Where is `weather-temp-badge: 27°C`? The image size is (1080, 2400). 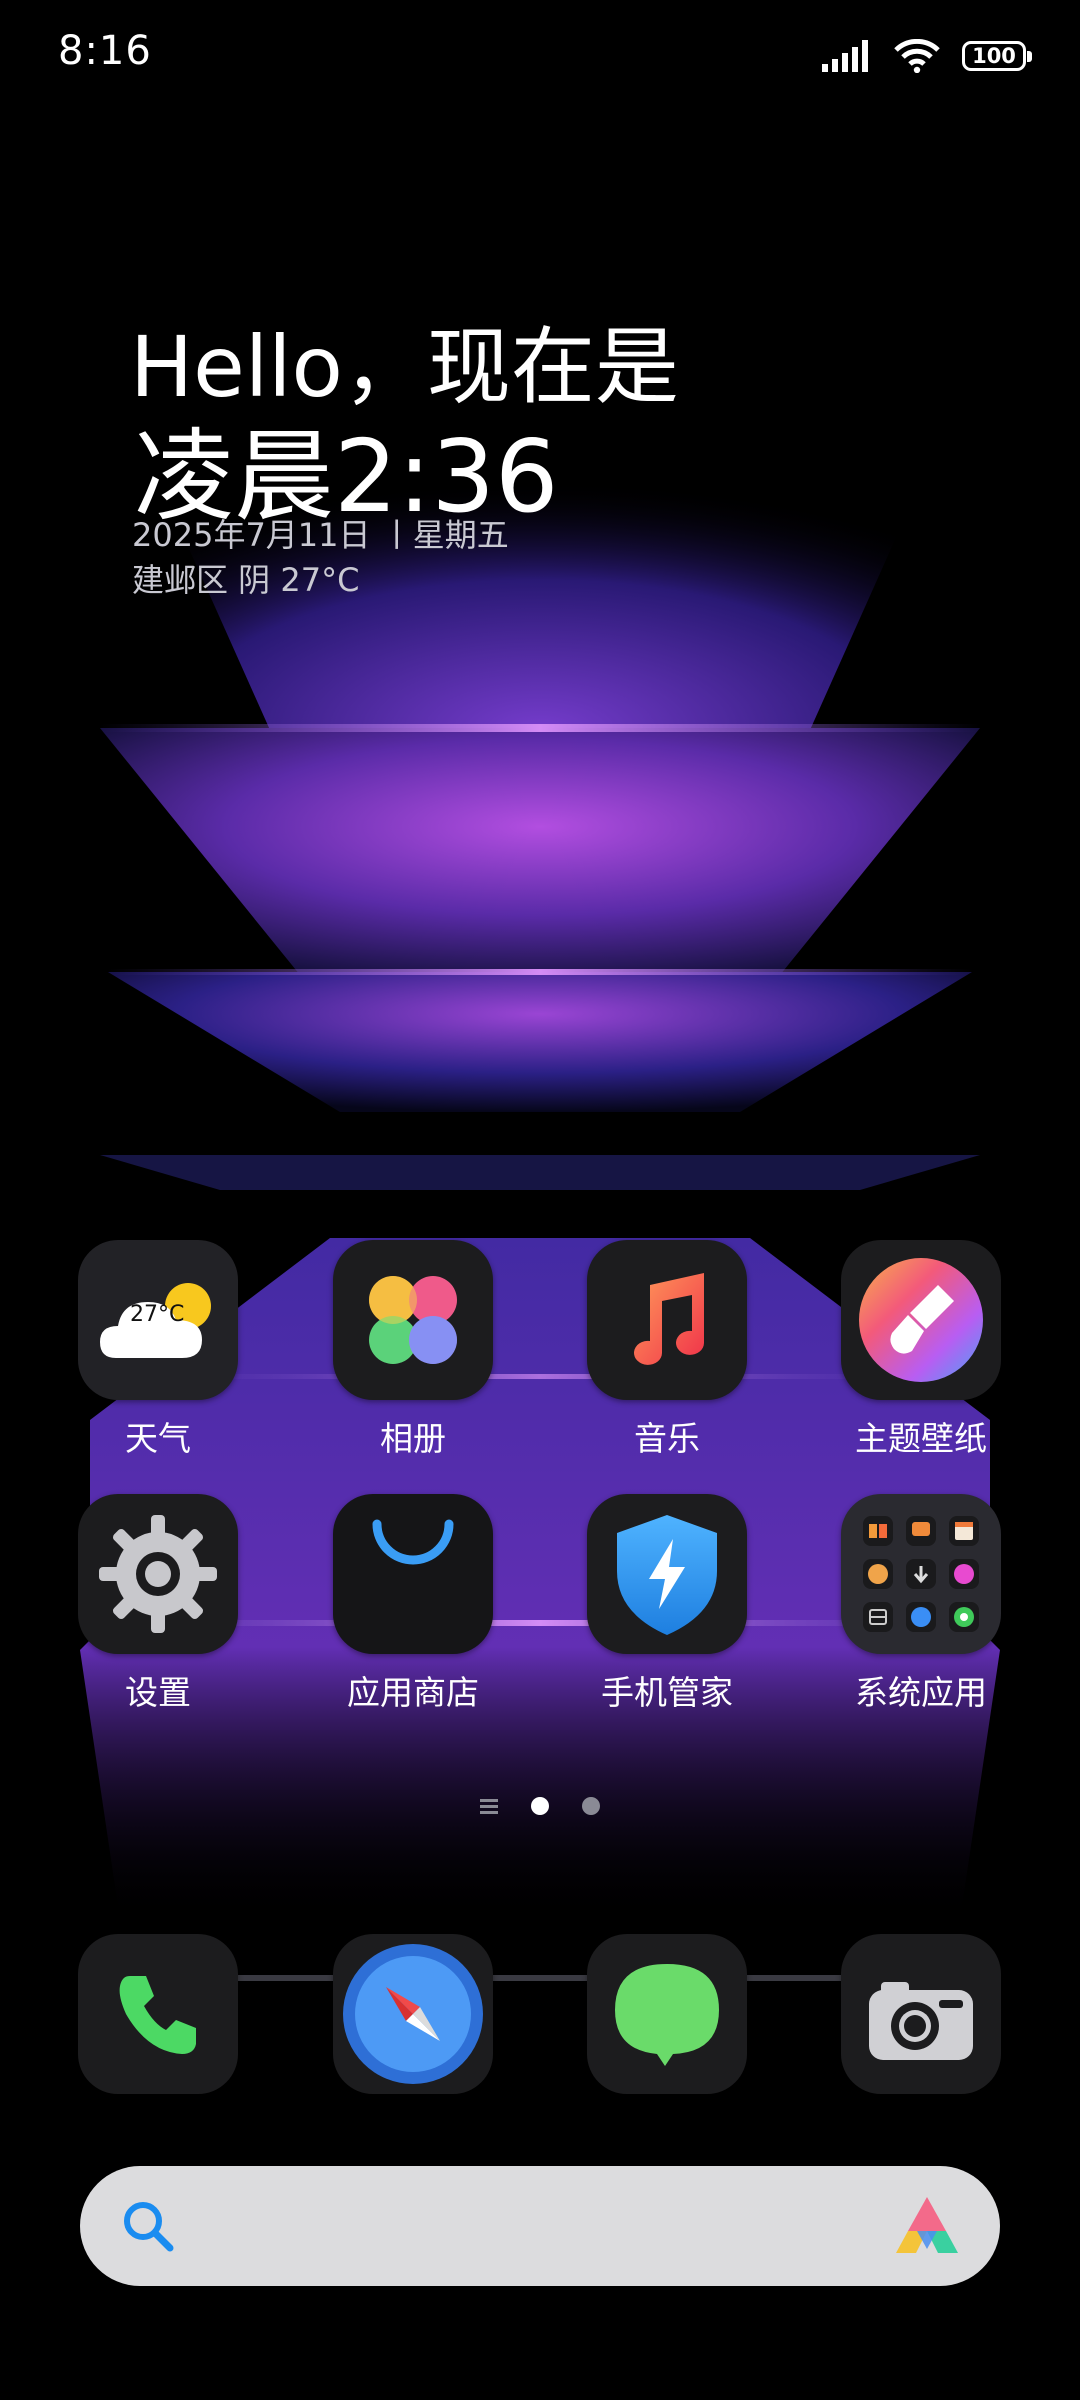
weather-temp-badge: 27°C is located at coordinates (157, 1314).